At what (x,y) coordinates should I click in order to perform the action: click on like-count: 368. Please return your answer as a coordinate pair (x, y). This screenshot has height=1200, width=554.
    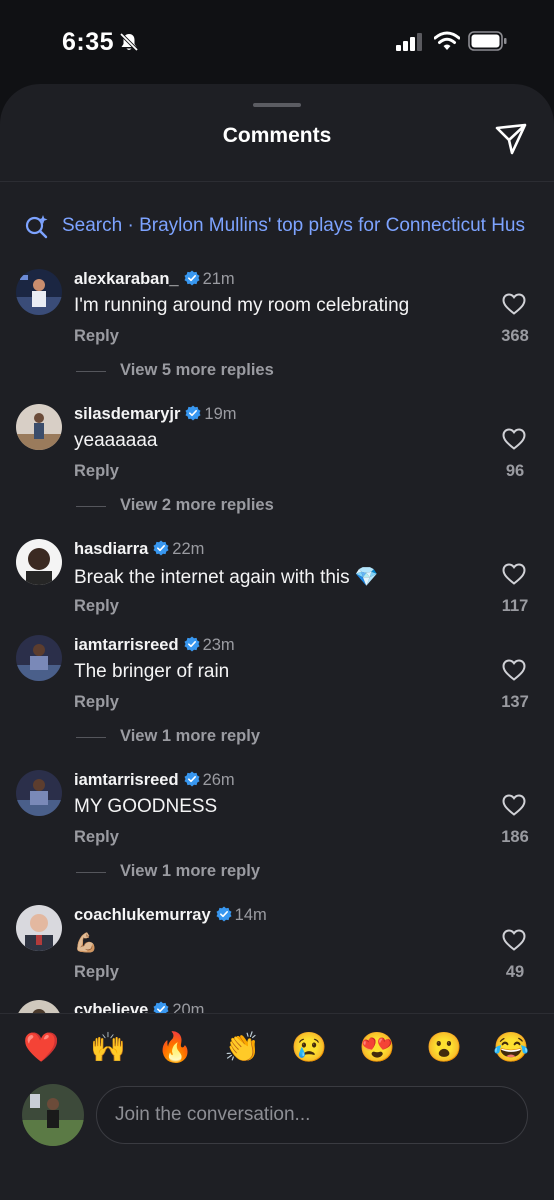
    Looking at the image, I should click on (515, 336).